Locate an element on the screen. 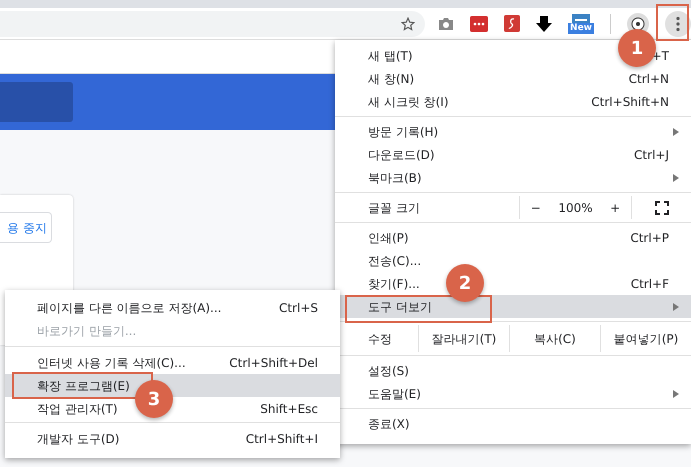 This screenshot has height=467, width=691. edit-label: 수정 is located at coordinates (380, 339).